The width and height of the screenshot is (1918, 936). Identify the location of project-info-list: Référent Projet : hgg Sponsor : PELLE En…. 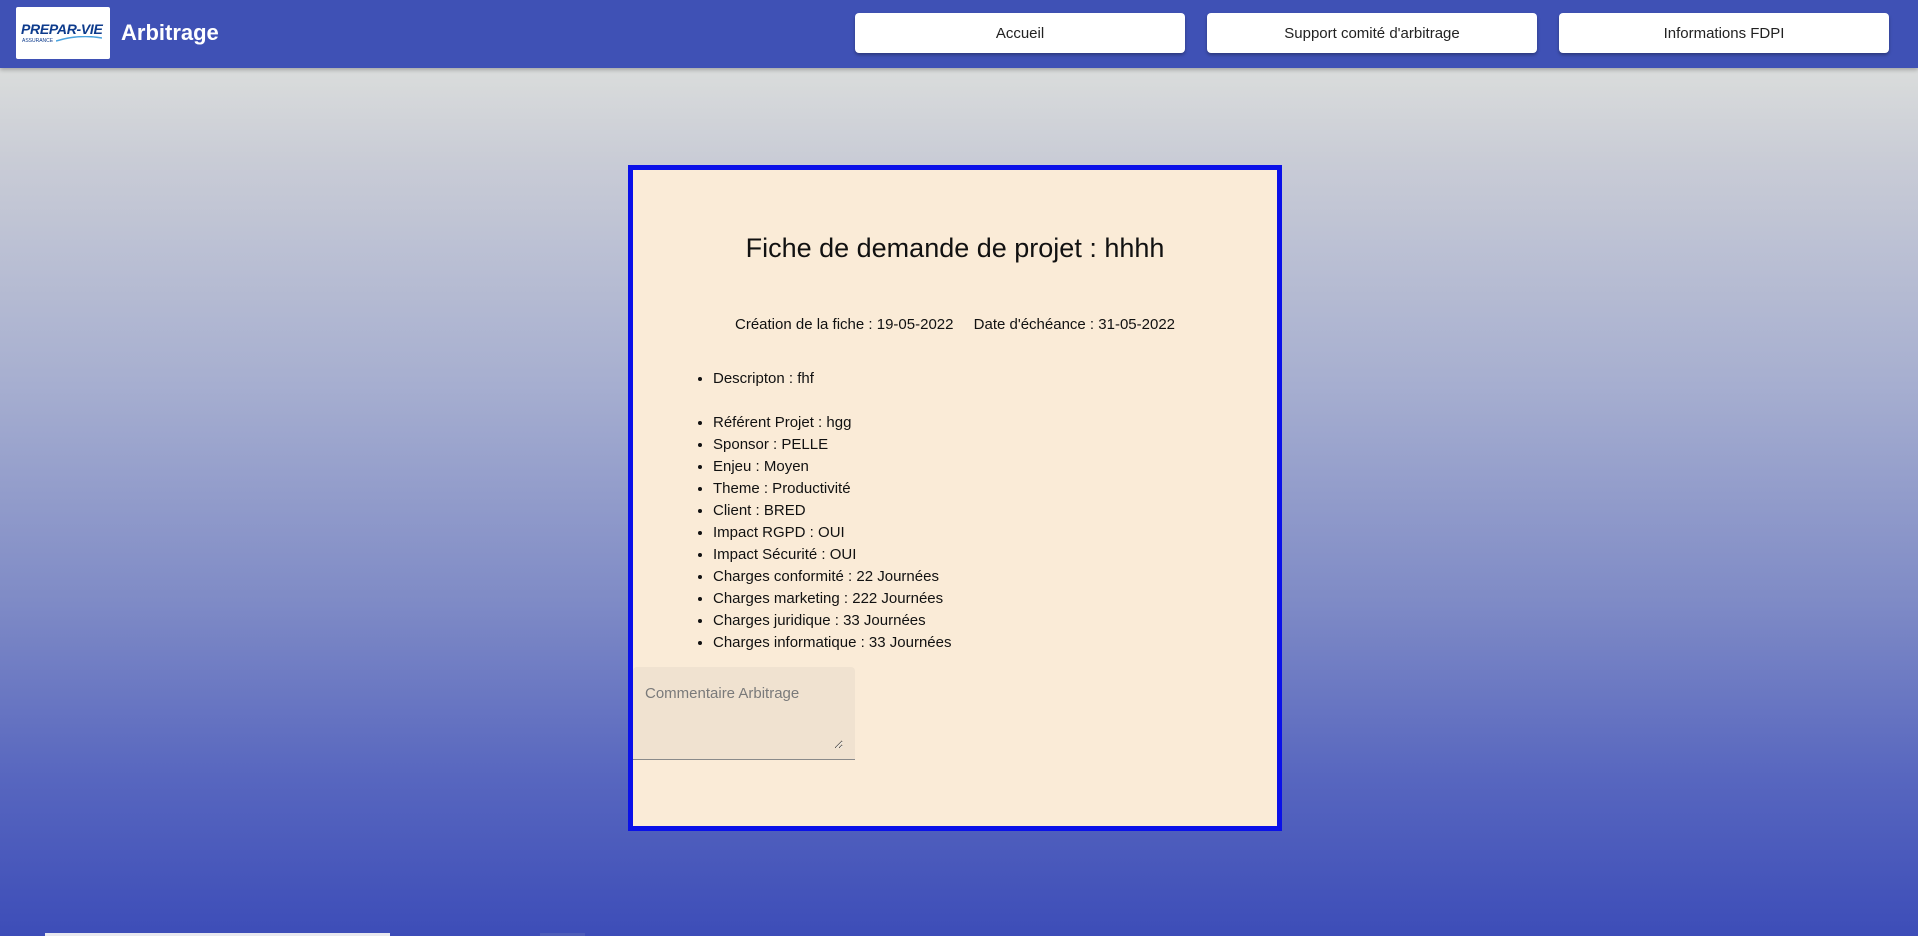
(823, 533).